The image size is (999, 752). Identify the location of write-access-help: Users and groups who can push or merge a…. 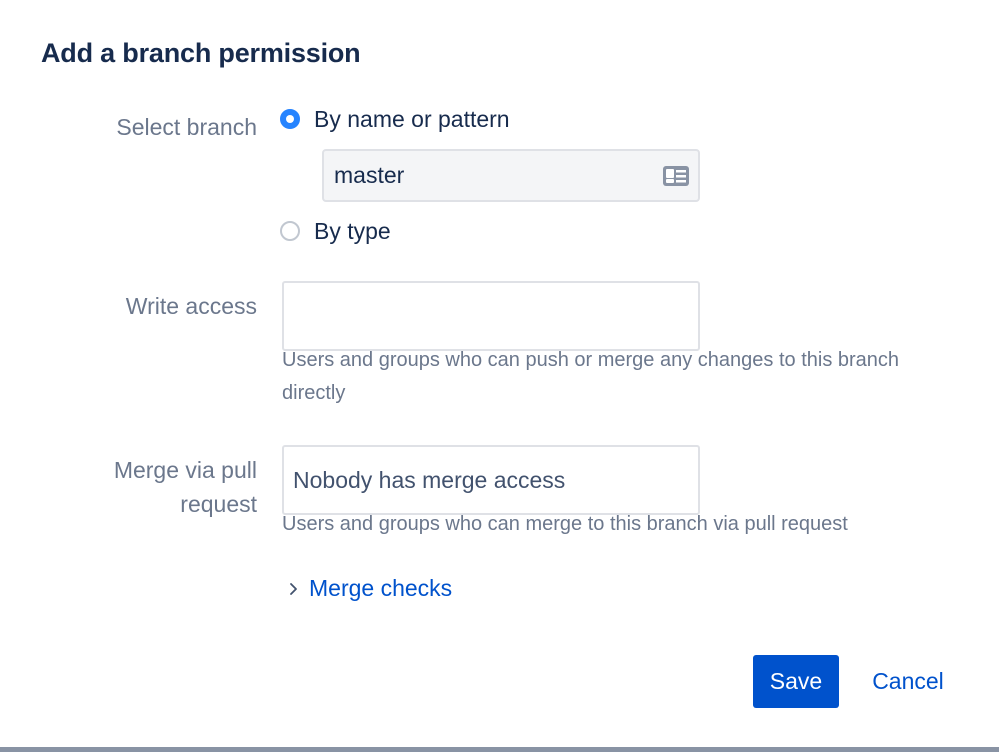
(591, 376).